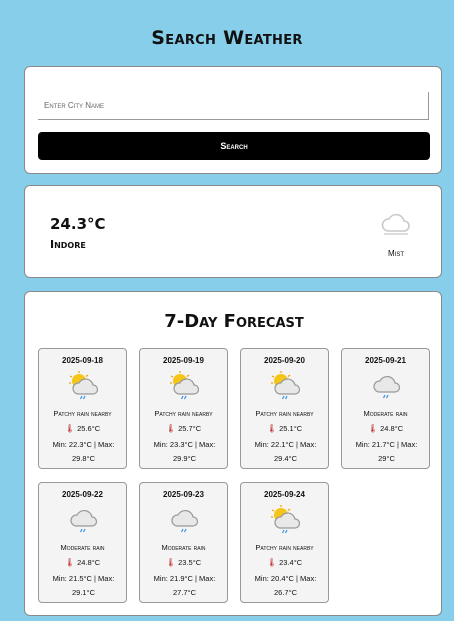 Image resolution: width=454 pixels, height=621 pixels. Describe the element at coordinates (227, 38) in the screenshot. I see `page-title: Search Weather` at that location.